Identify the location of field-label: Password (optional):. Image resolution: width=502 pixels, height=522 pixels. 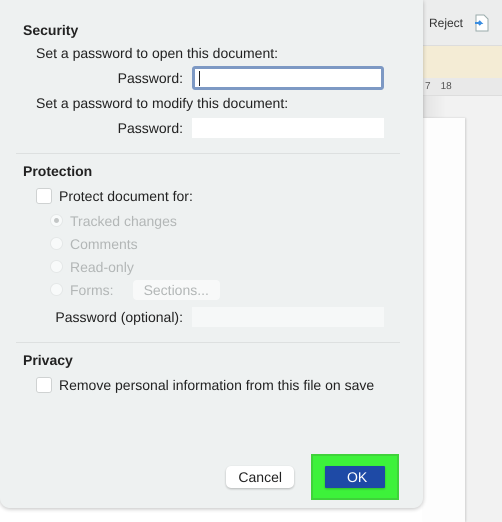
(119, 317).